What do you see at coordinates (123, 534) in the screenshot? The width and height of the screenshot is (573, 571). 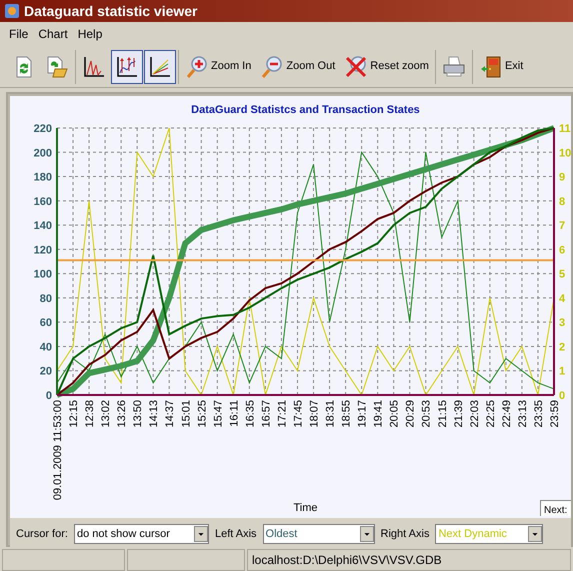 I see `dropdown-value: do not show cursor` at bounding box center [123, 534].